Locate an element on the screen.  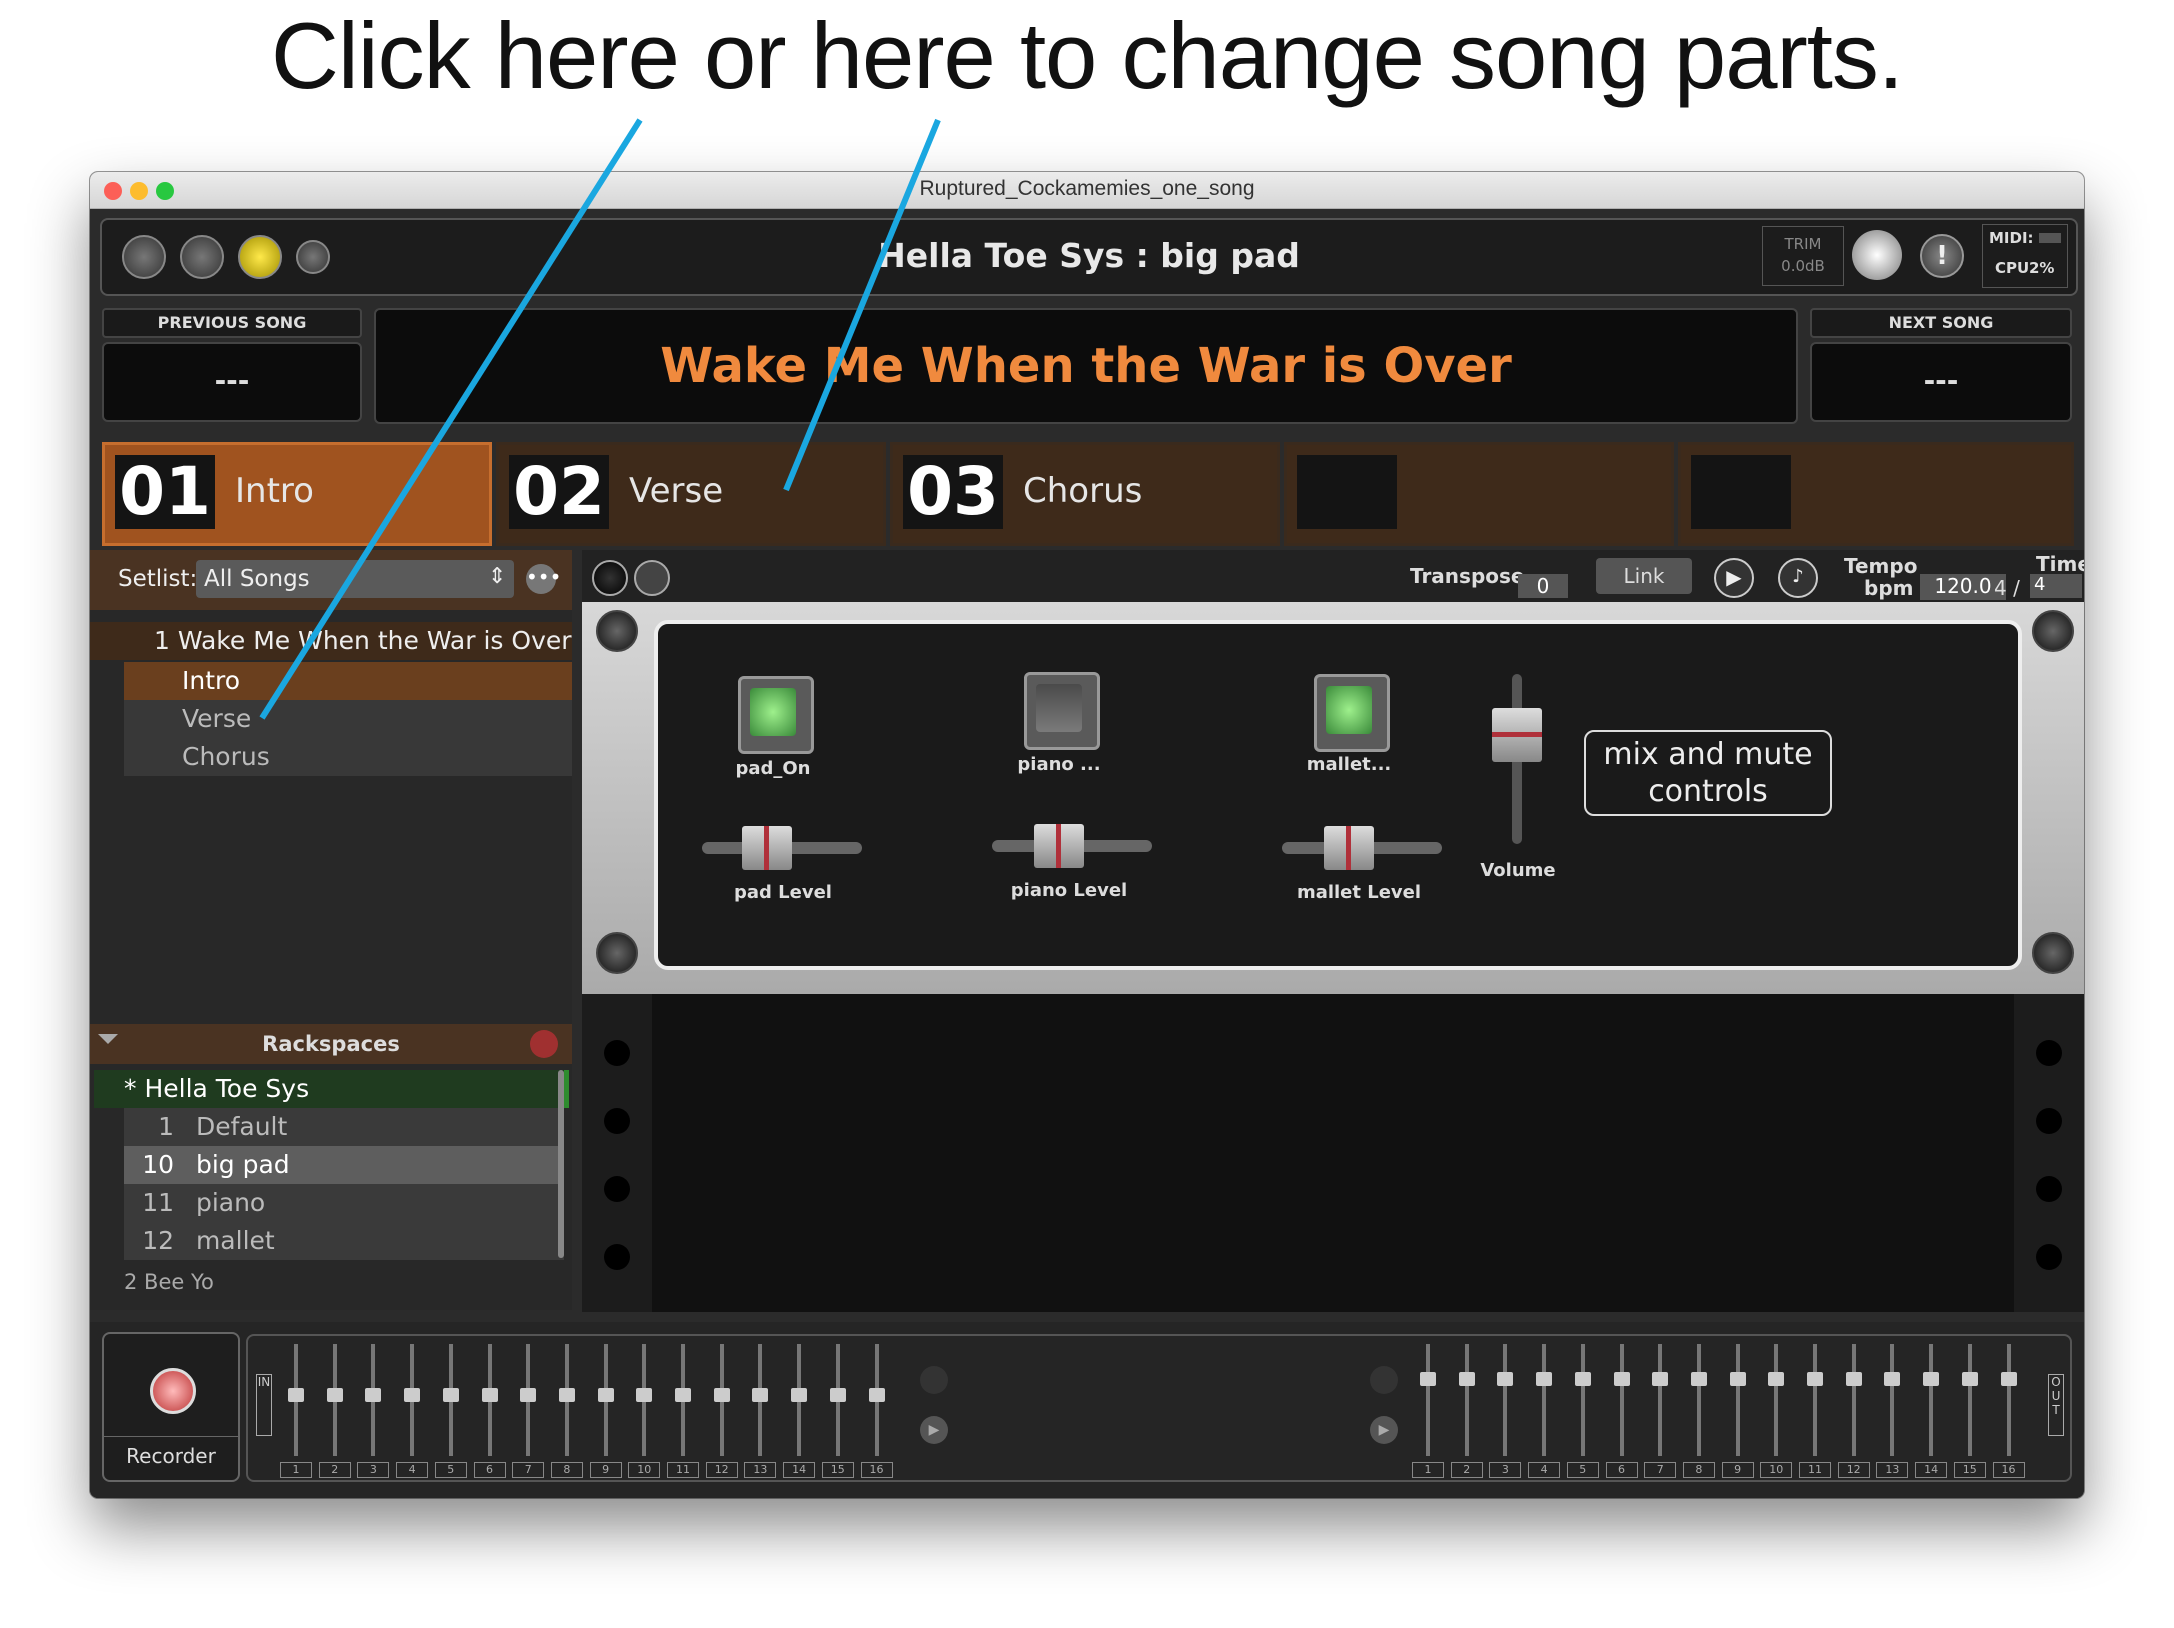
callout-line-part-button is located at coordinates (862, 305).